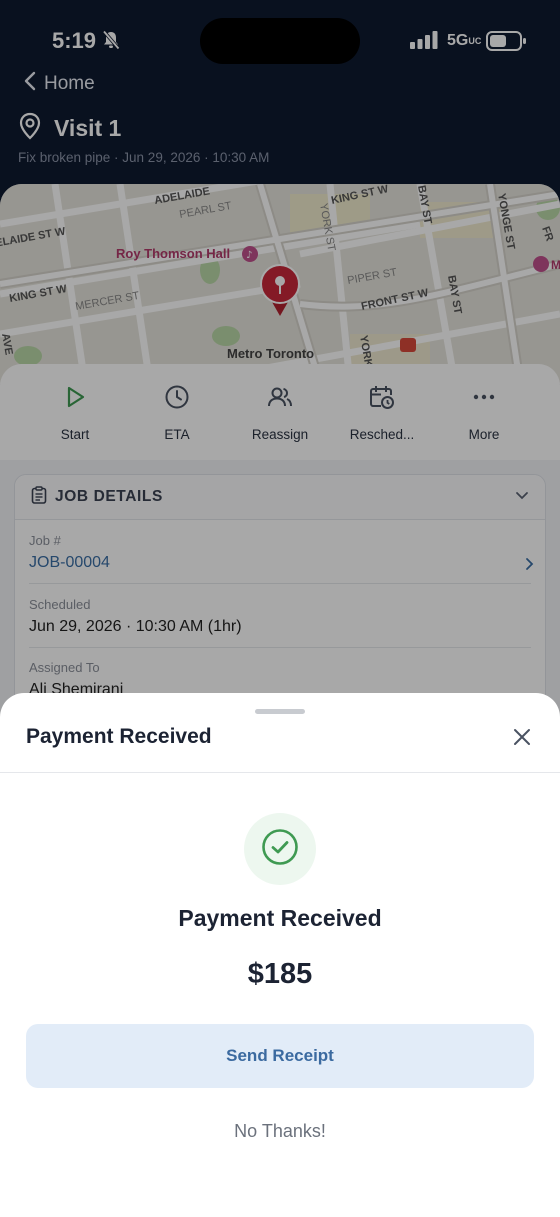 This screenshot has height=1217, width=560. I want to click on send-receipt-button: Send Receipt, so click(280, 1056).